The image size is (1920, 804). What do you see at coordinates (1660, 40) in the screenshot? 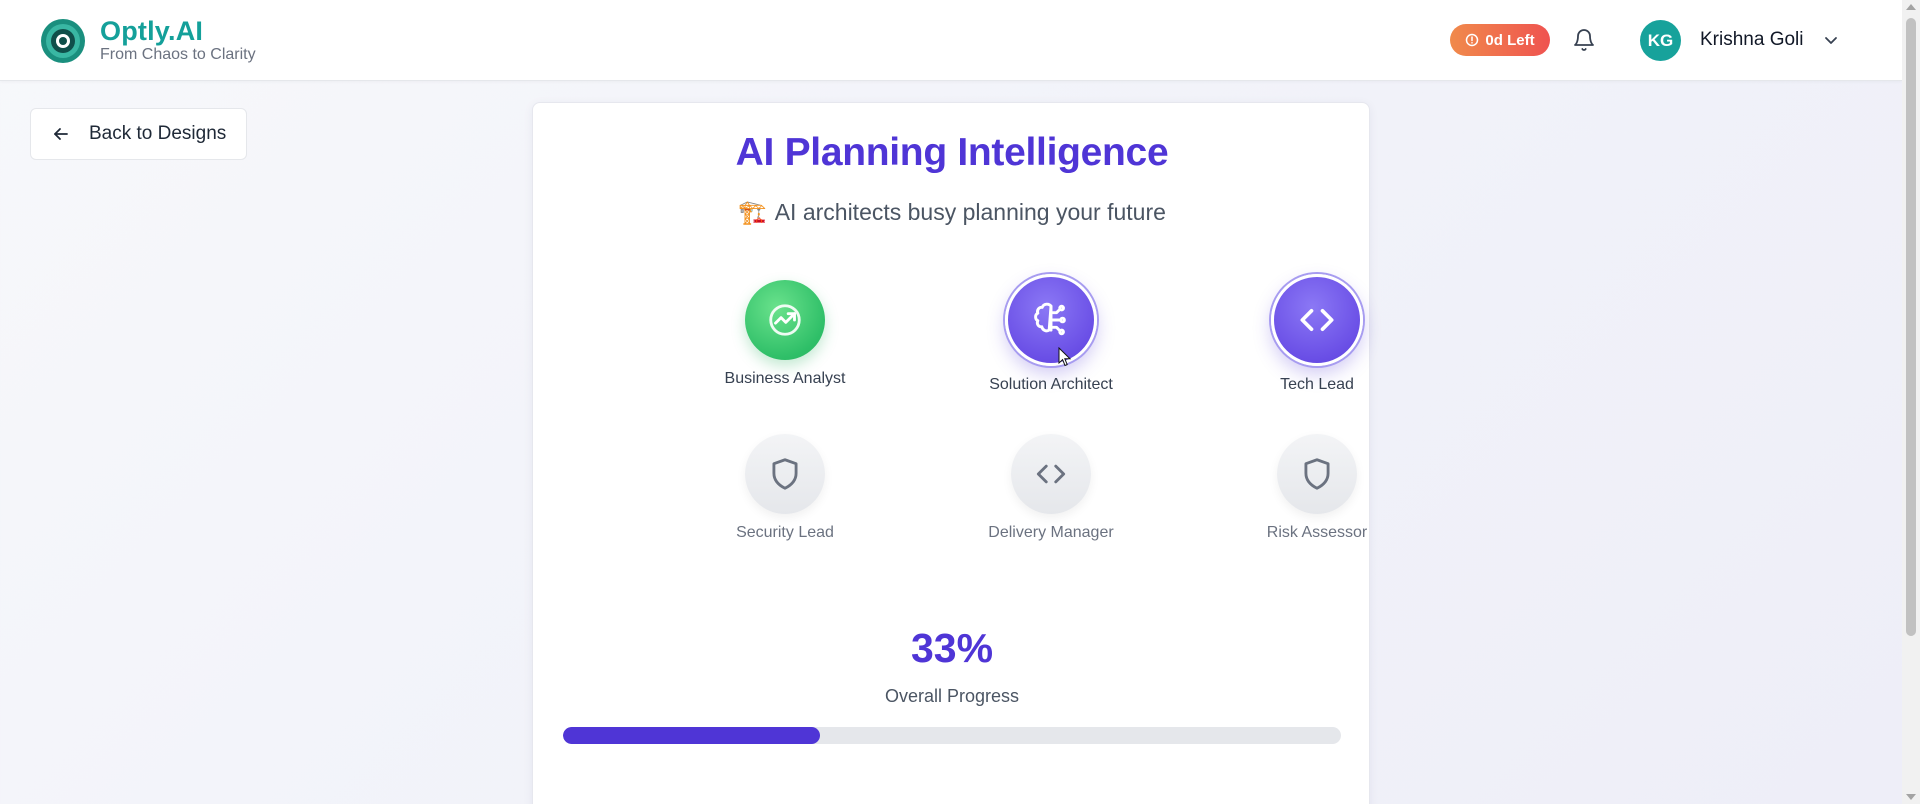
I see `user-avatar: KG` at bounding box center [1660, 40].